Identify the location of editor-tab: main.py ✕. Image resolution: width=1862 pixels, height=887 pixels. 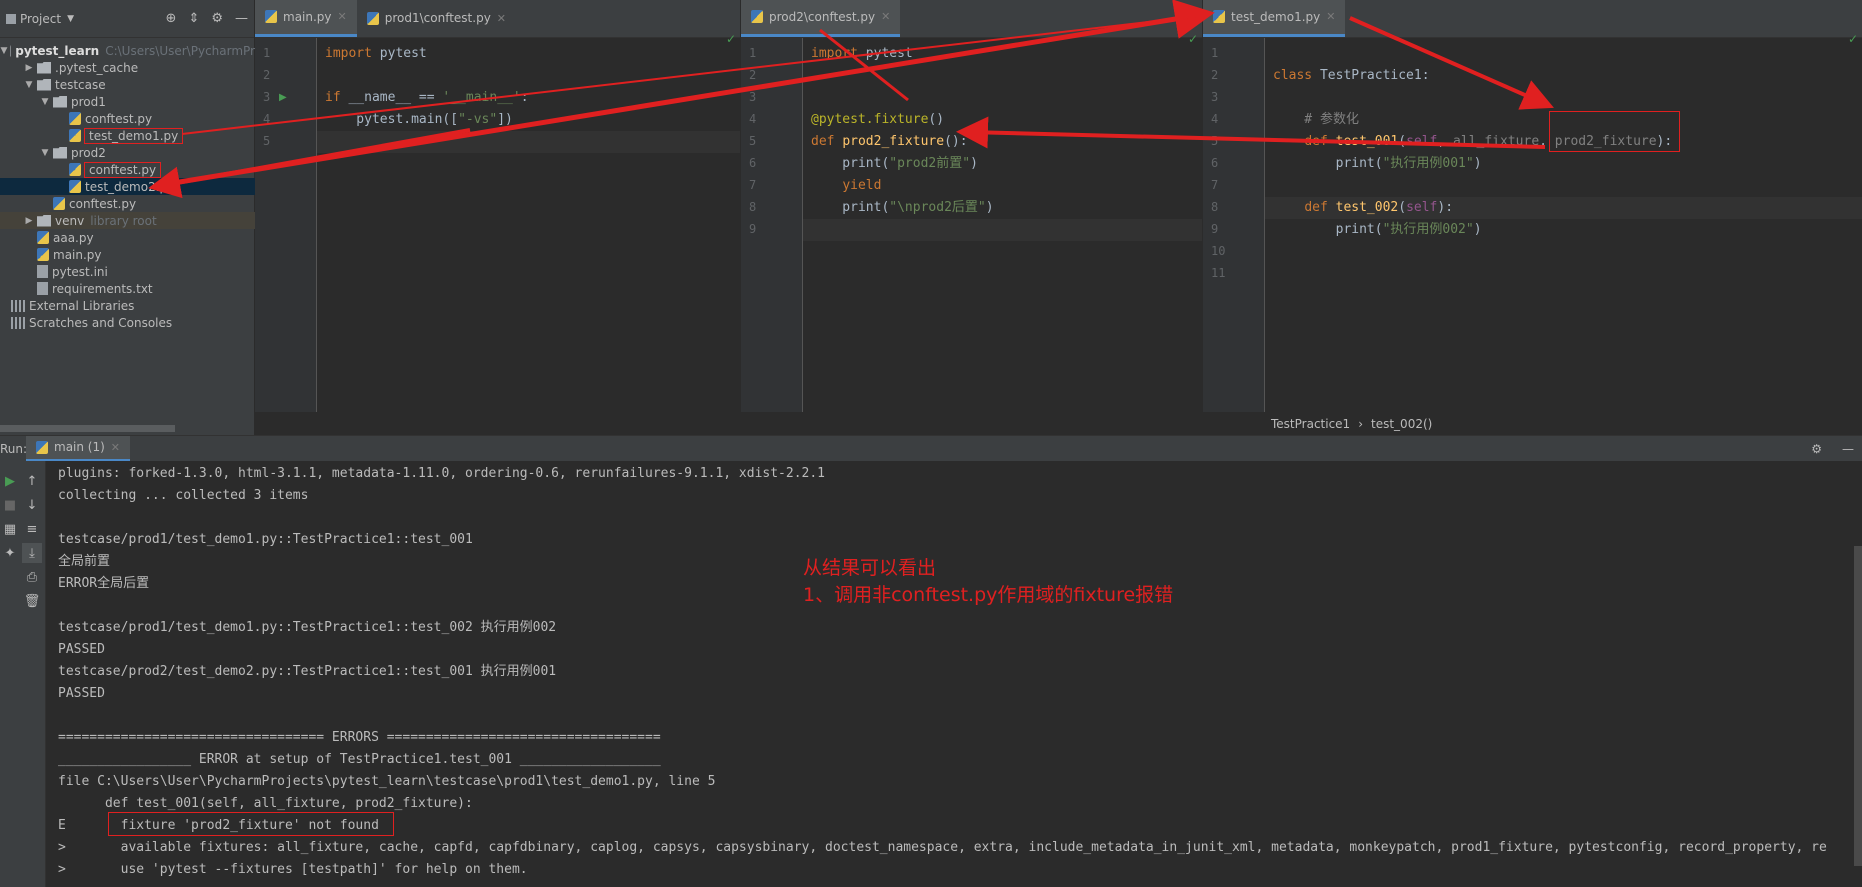
(306, 18).